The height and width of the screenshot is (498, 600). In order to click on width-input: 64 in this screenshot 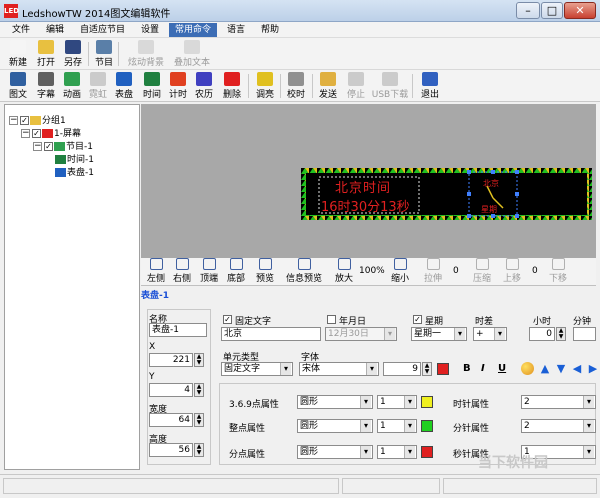, I will do `click(171, 420)`.